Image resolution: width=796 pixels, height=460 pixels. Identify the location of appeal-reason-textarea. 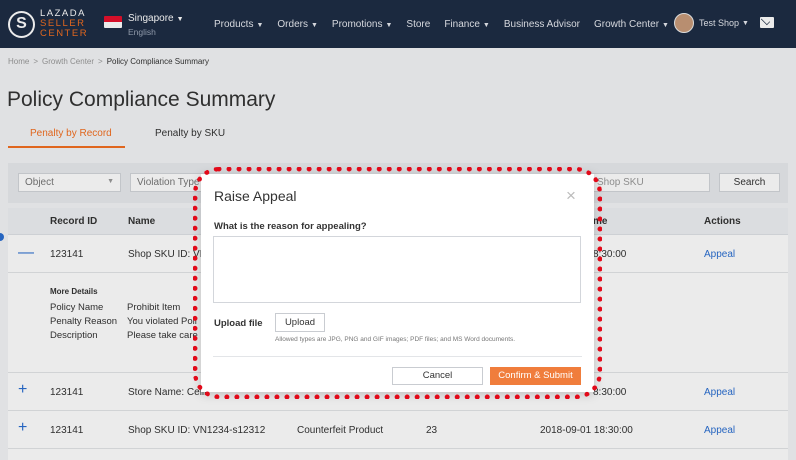
(397, 269).